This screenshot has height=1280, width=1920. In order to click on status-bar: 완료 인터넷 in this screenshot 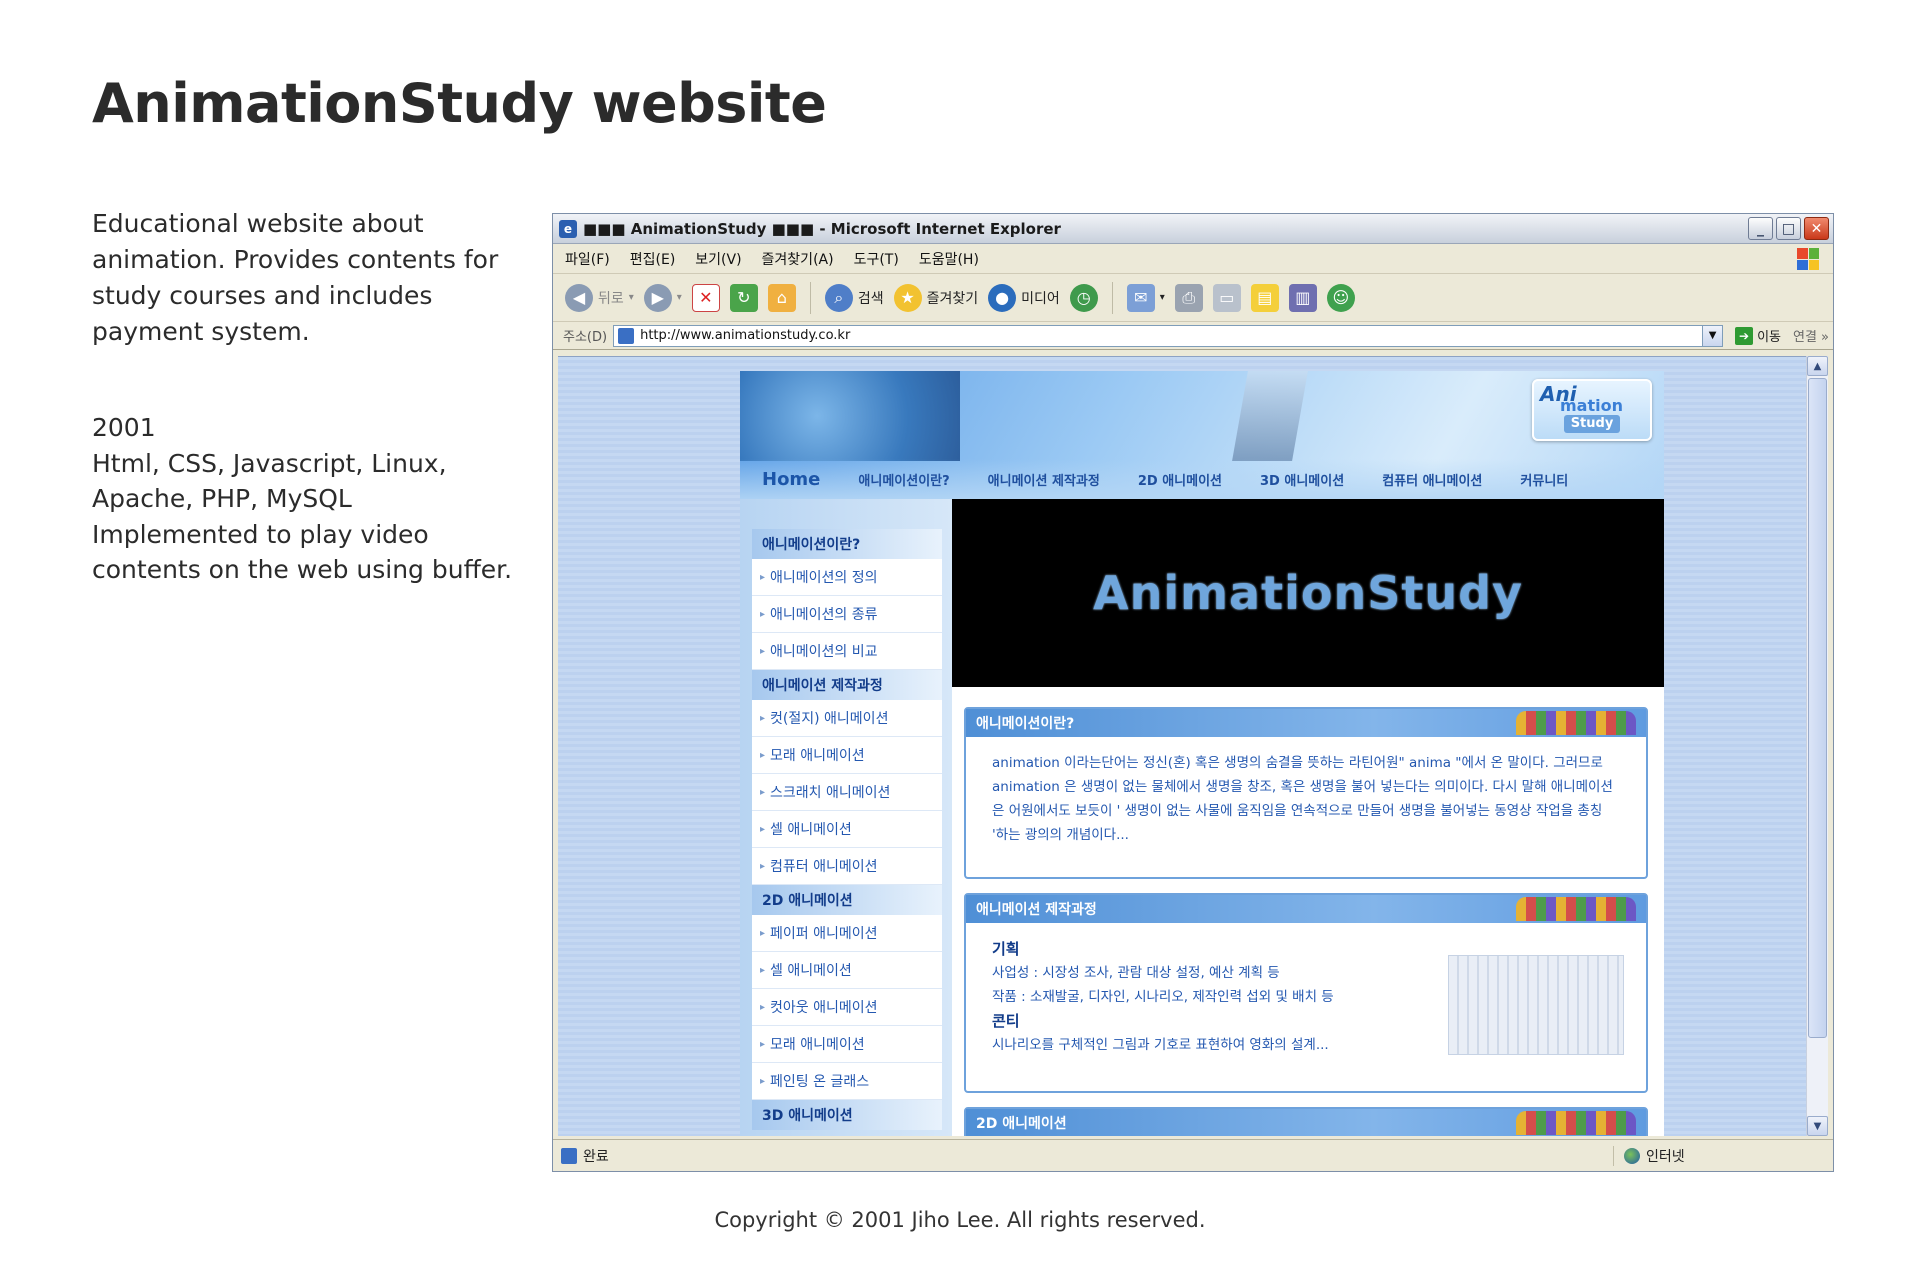, I will do `click(1193, 1155)`.